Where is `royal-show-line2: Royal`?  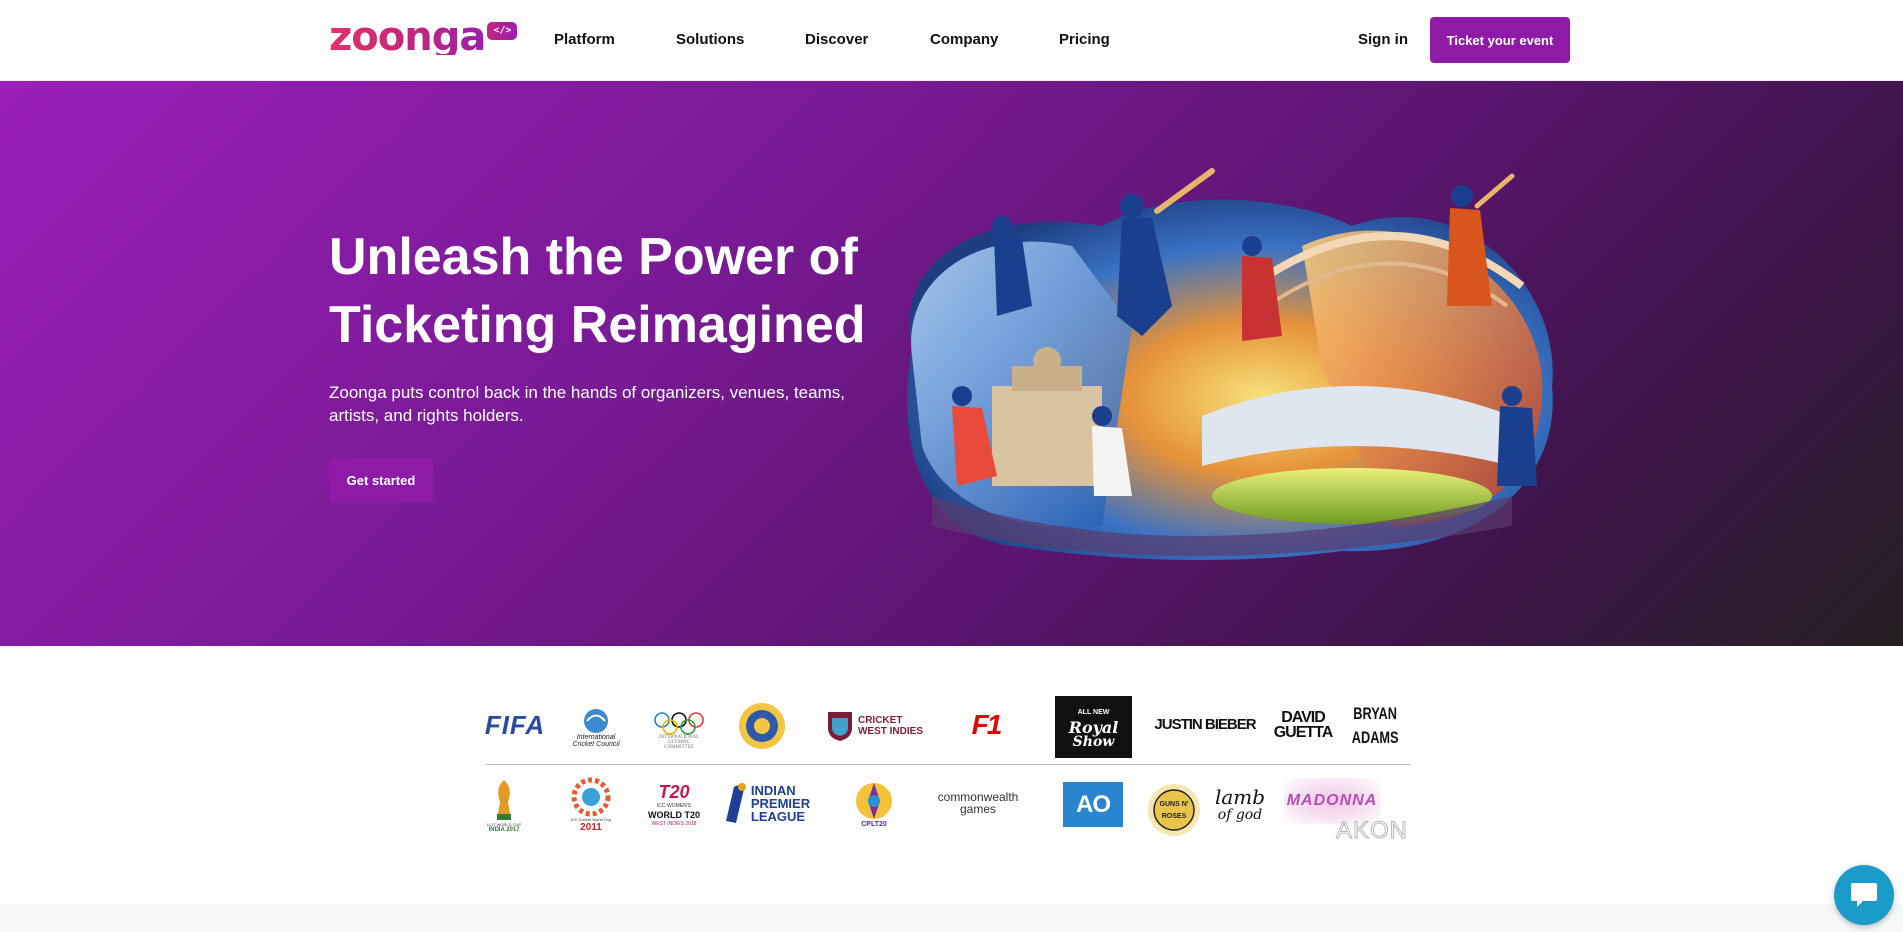
royal-show-line2: Royal is located at coordinates (1093, 727).